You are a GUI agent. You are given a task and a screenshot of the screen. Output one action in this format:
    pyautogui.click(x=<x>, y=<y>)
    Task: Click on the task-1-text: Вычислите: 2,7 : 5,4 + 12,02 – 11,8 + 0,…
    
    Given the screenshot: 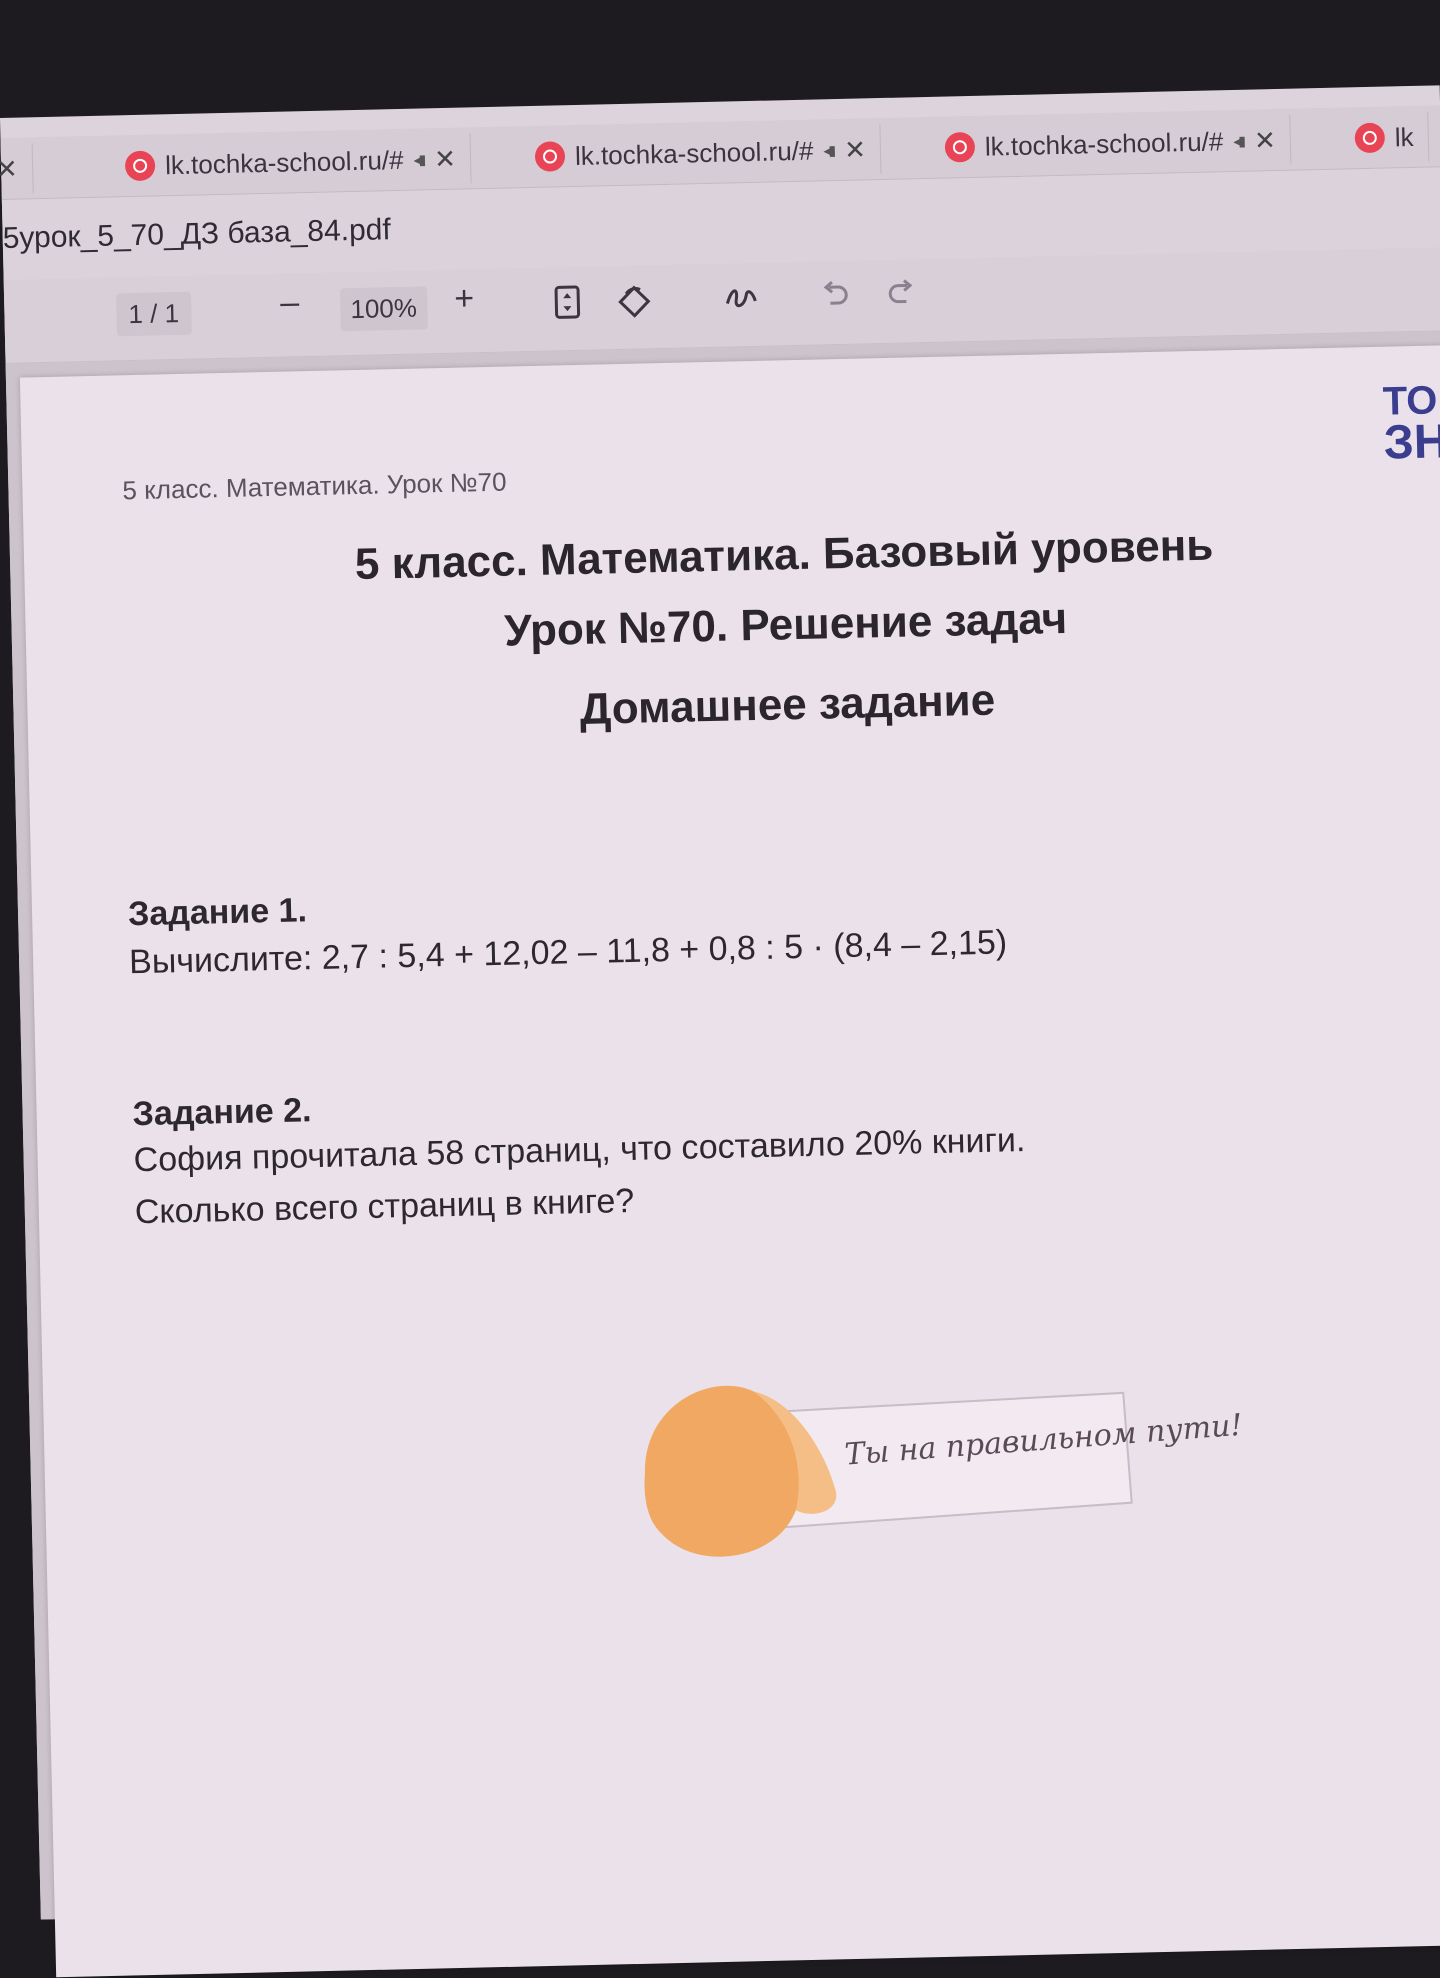 What is the action you would take?
    pyautogui.click(x=568, y=952)
    